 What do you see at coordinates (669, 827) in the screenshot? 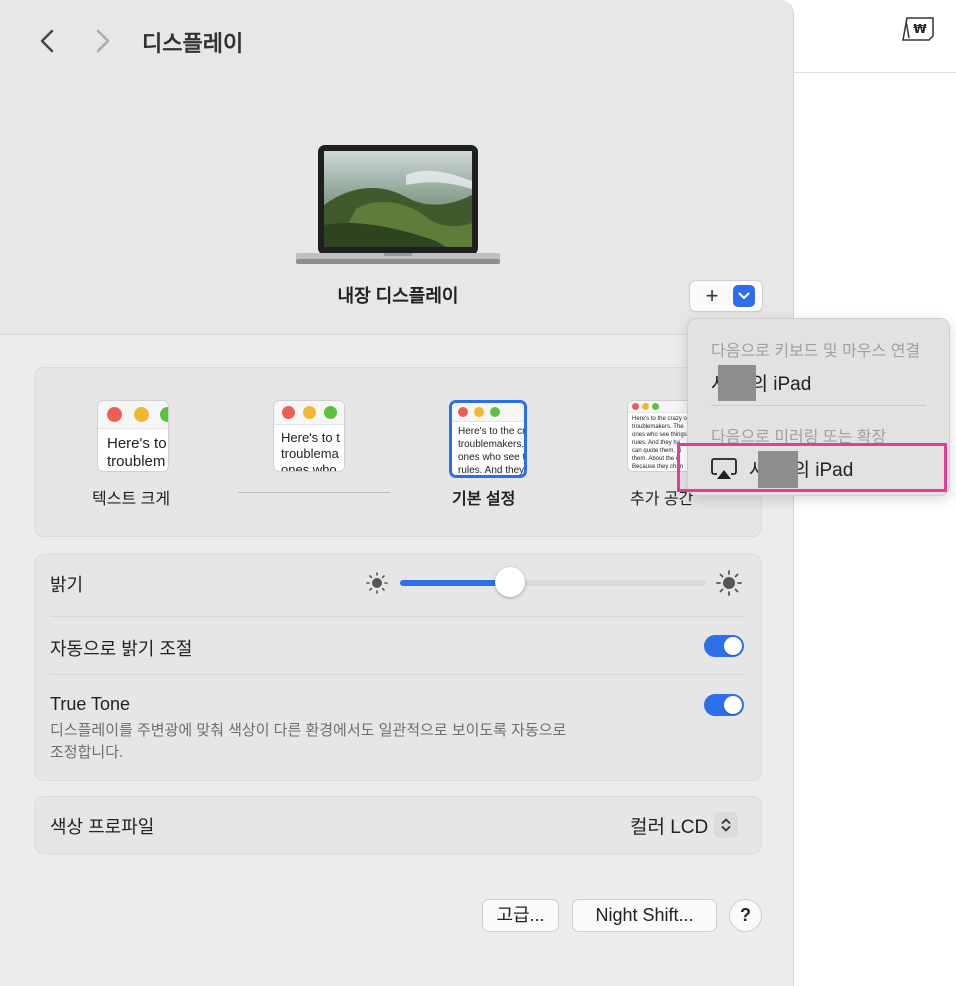
I see `color-profile-value: 컬러 LCD` at bounding box center [669, 827].